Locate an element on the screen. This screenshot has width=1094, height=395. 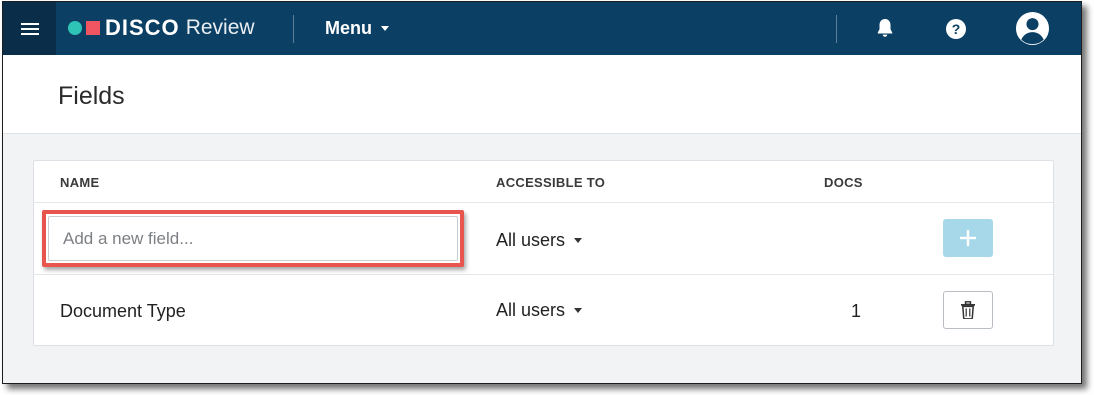
delete-field-button is located at coordinates (968, 310).